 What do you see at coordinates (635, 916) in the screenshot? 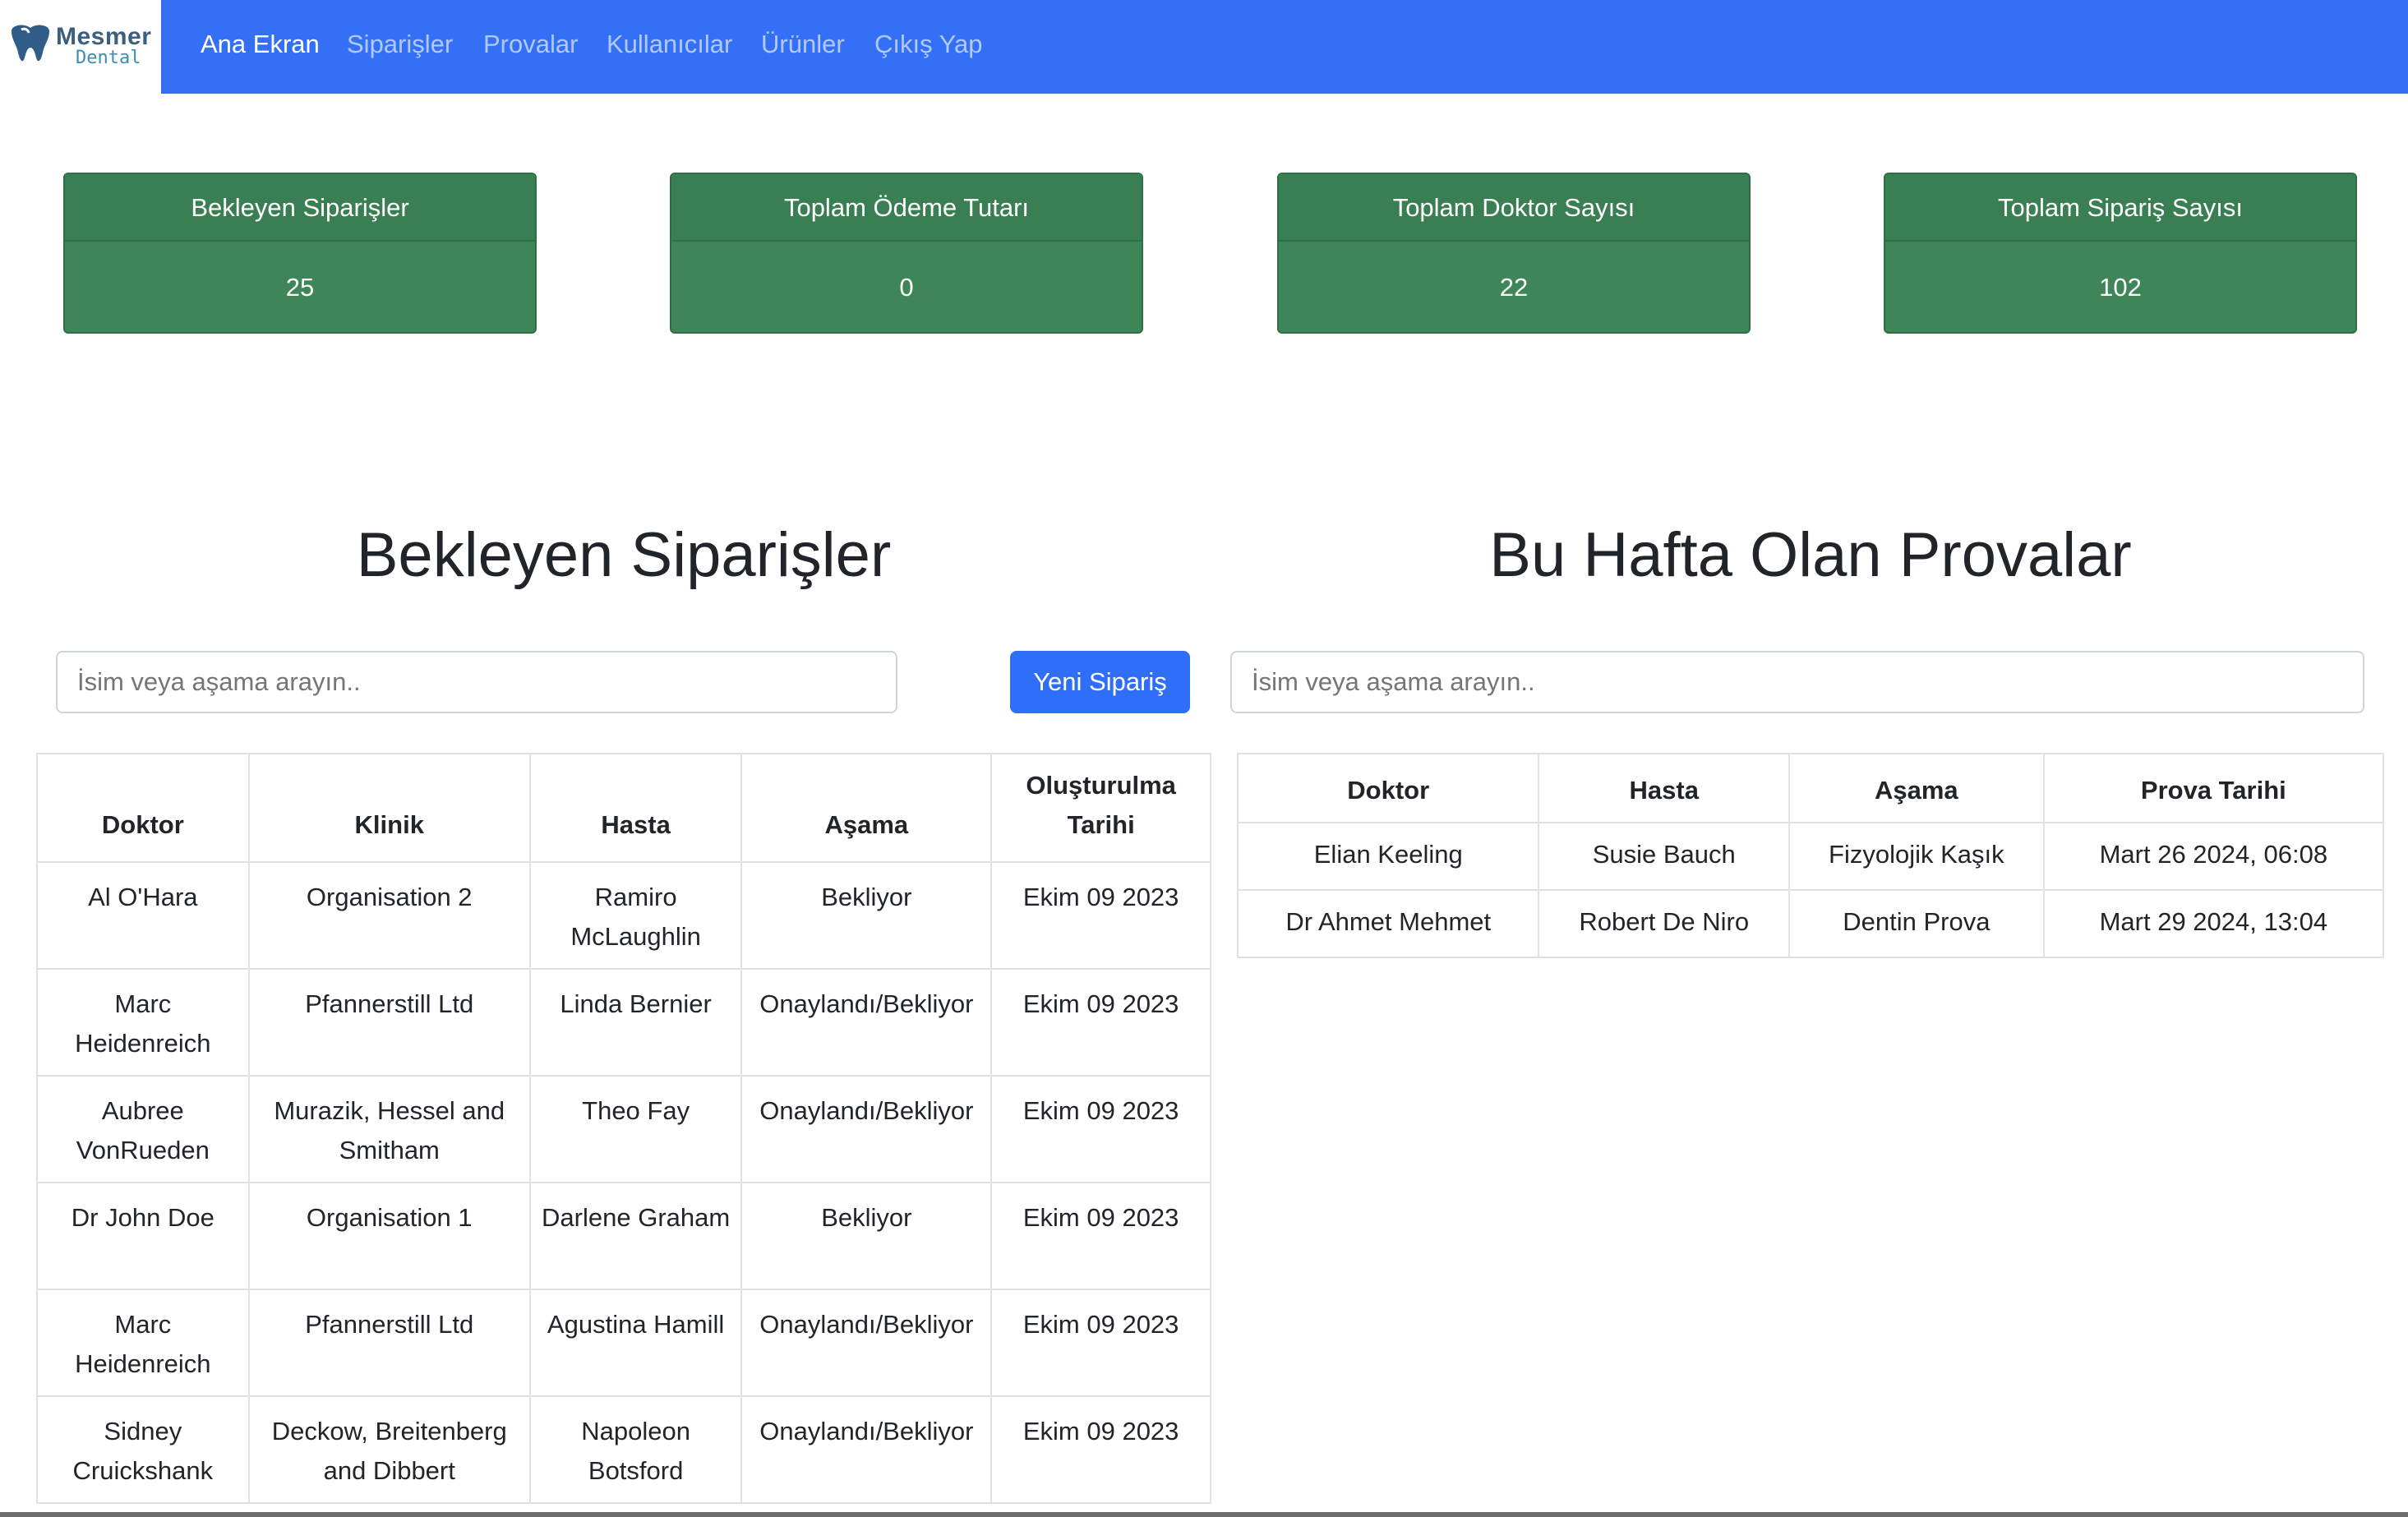
I see `cell-patient: Ramiro McLaughlin` at bounding box center [635, 916].